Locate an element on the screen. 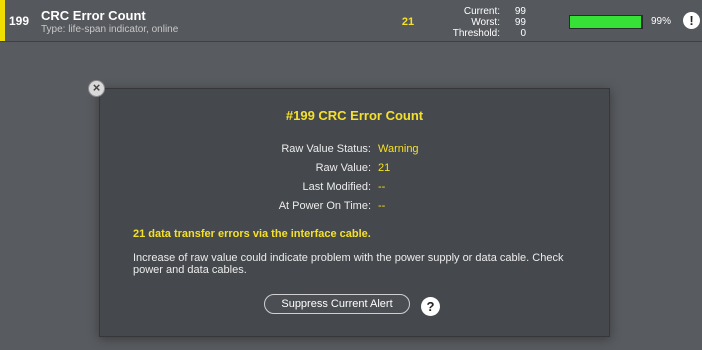 The height and width of the screenshot is (350, 702). field-label: Raw Value: is located at coordinates (343, 168).